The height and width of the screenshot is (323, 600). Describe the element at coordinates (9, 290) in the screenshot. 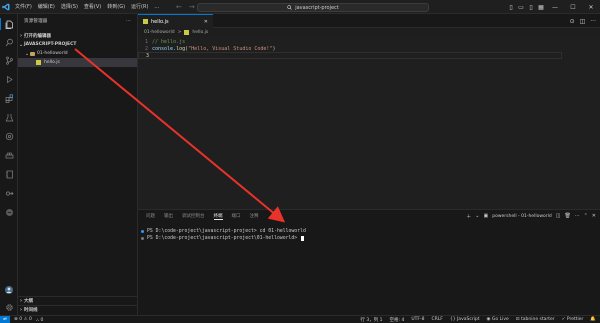

I see `accounts-icon` at that location.